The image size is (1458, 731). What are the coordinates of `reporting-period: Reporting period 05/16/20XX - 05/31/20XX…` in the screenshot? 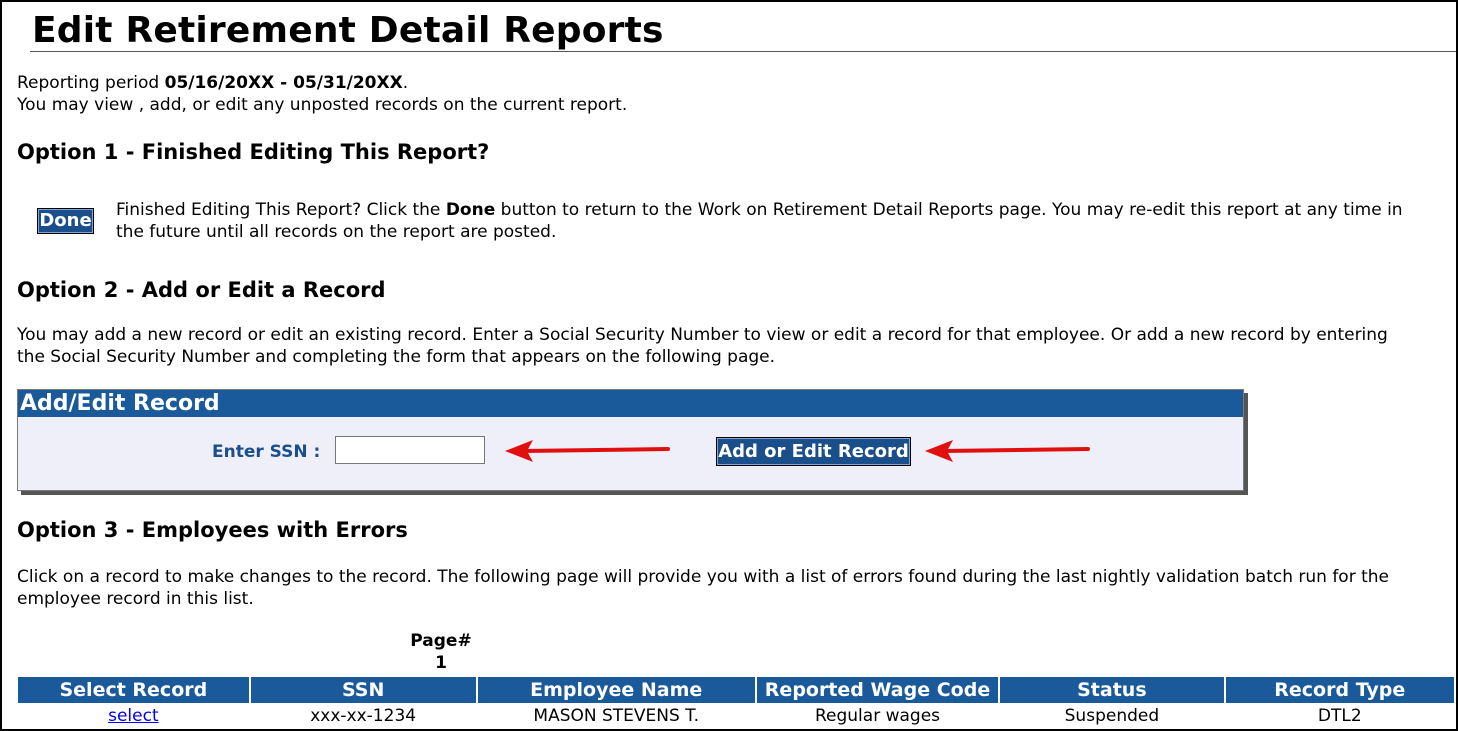 It's located at (212, 83).